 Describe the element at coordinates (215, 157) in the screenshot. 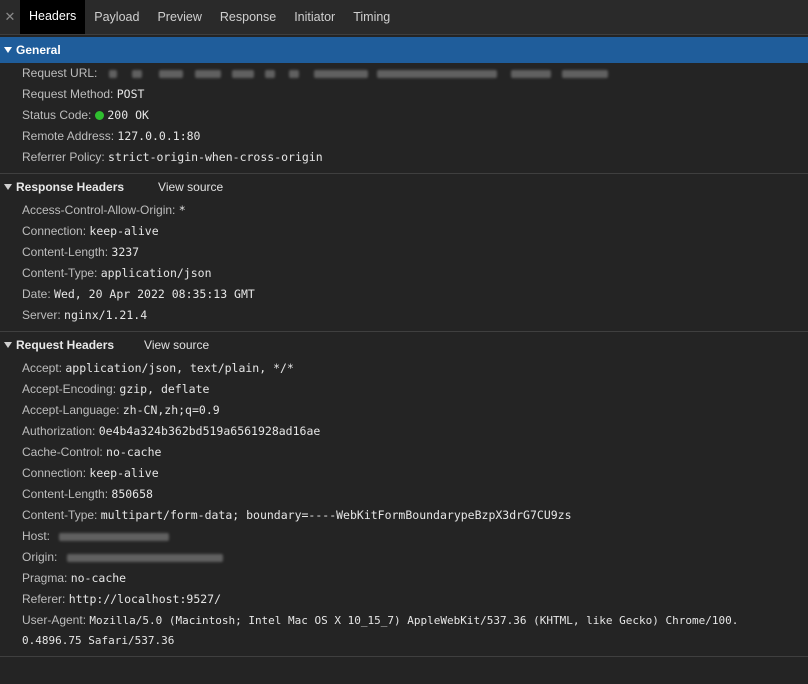

I see `header-value: strict-origin-when-cross-origin` at that location.